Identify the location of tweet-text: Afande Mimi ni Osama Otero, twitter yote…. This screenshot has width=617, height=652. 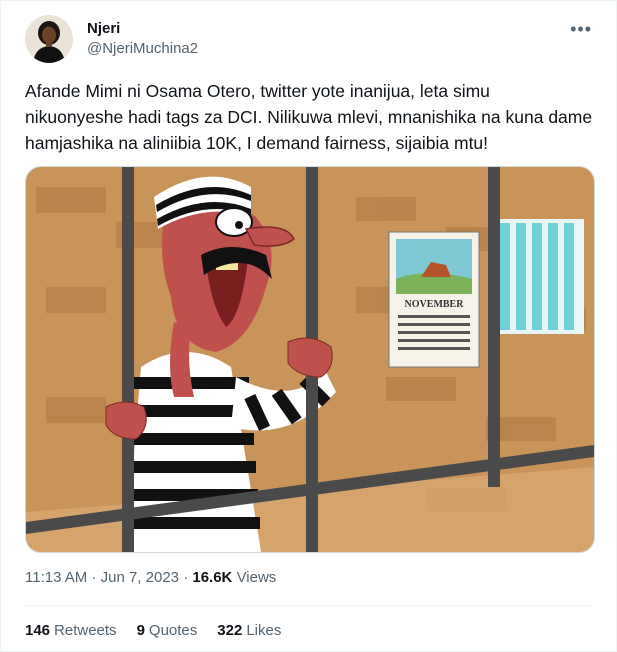
(310, 117).